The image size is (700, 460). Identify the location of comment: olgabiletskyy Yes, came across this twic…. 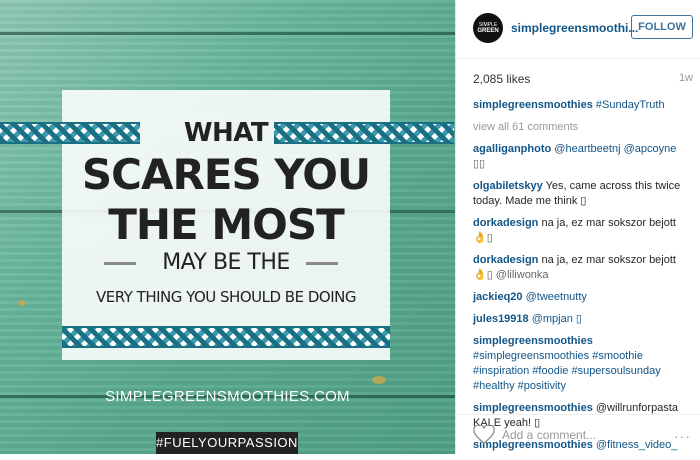
(583, 194).